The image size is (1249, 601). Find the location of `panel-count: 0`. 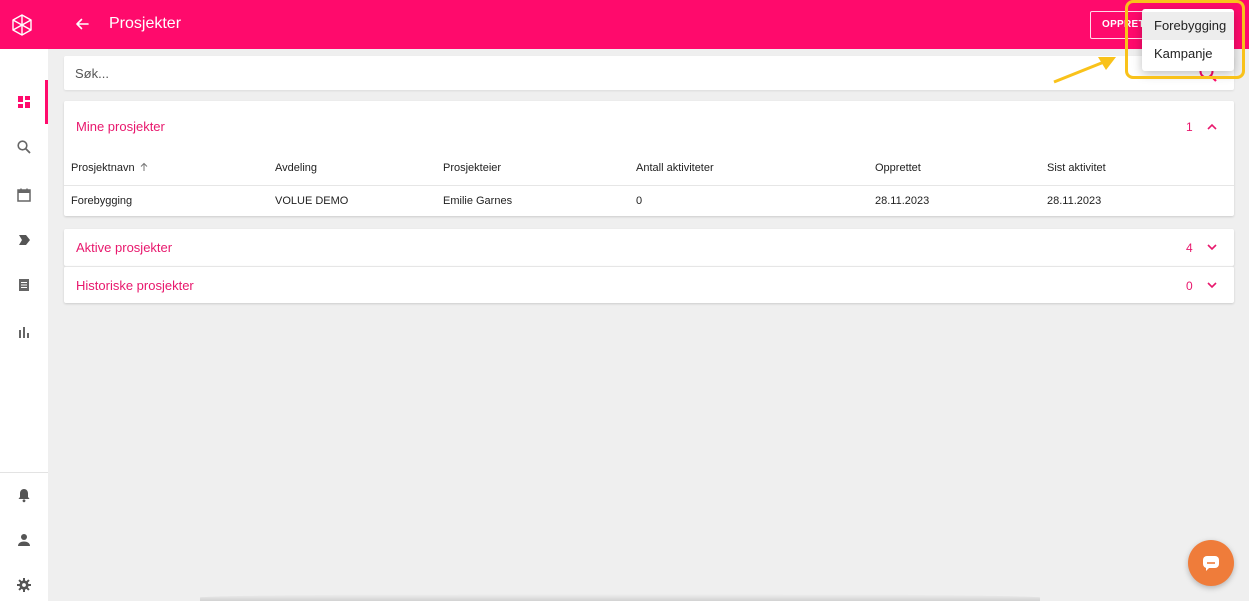

panel-count: 0 is located at coordinates (1189, 286).